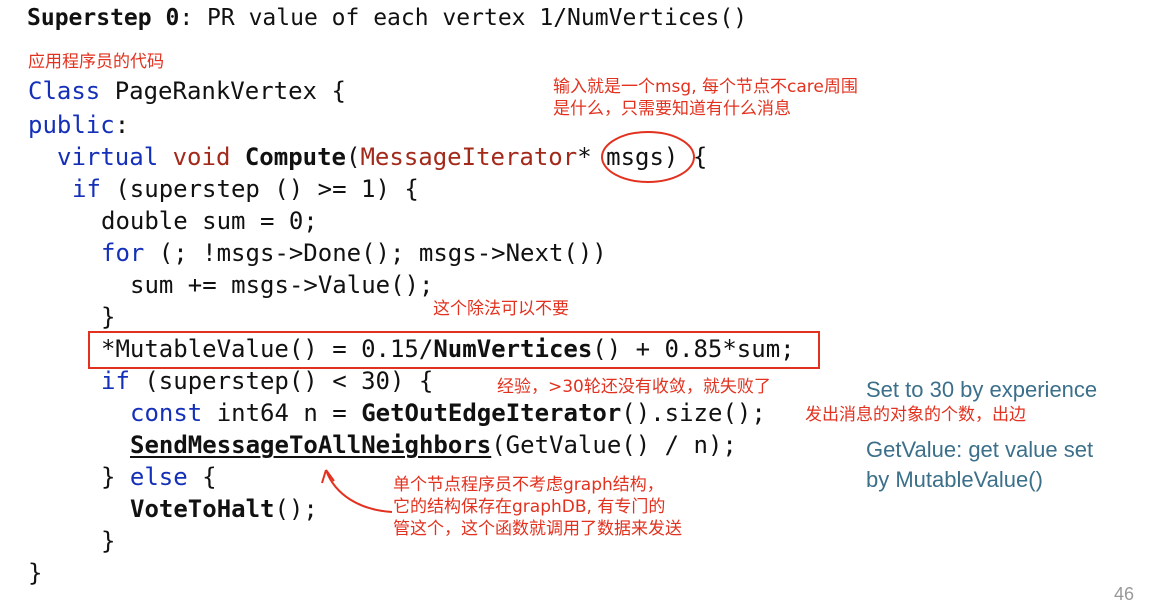 The width and height of the screenshot is (1156, 605). Describe the element at coordinates (642, 157) in the screenshot. I see `params: * msgs) {` at that location.